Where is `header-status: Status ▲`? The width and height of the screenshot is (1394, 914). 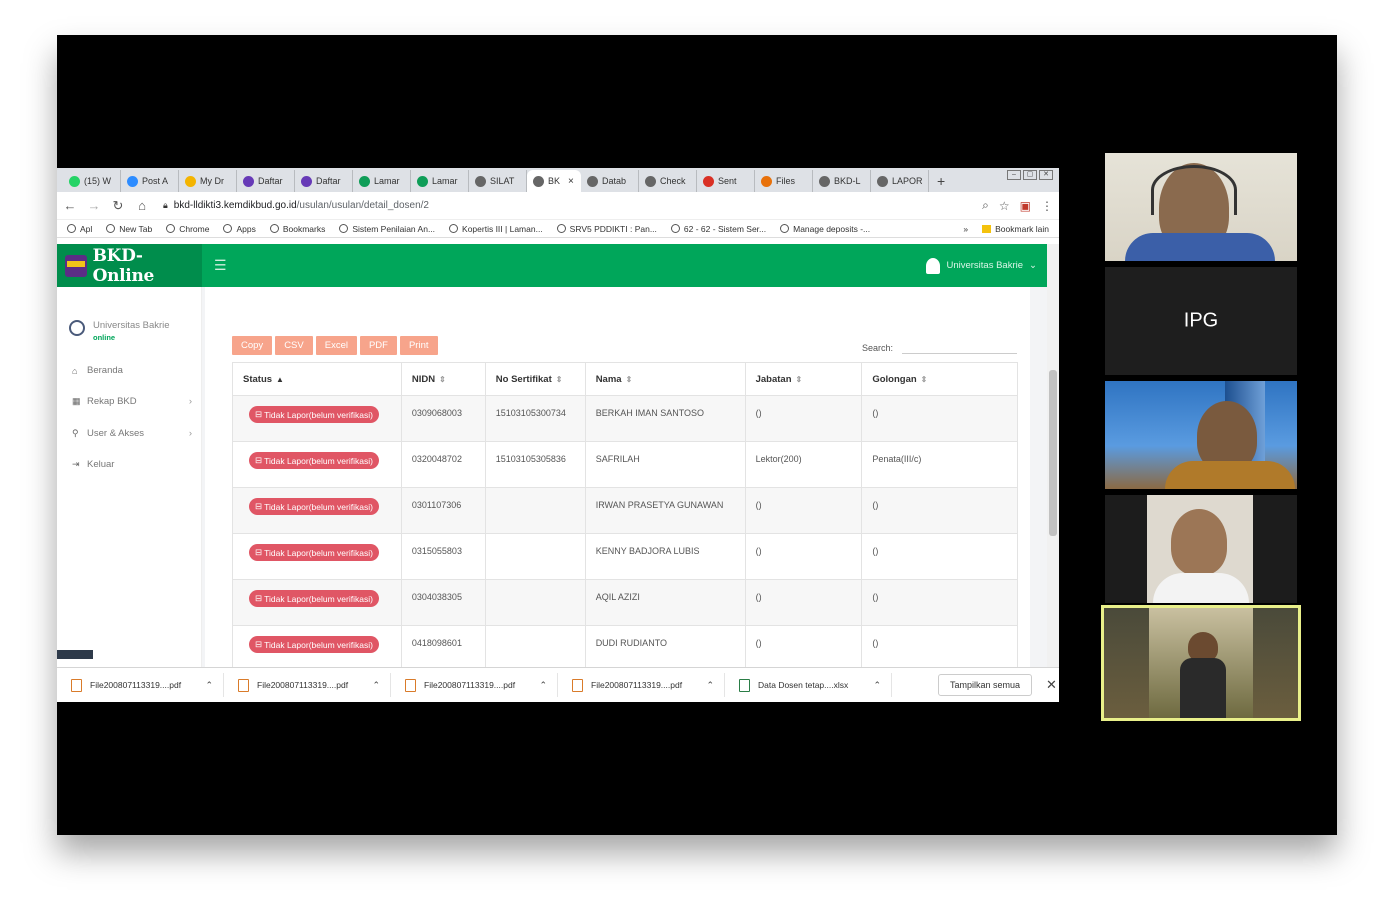
header-status: Status ▲ is located at coordinates (317, 379).